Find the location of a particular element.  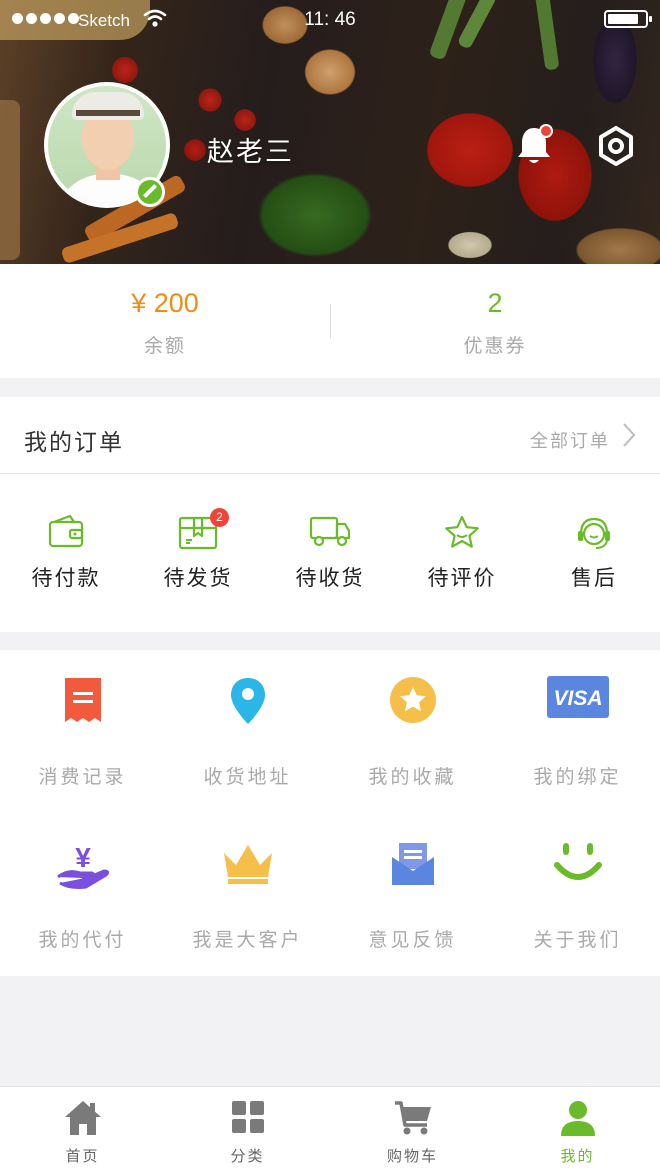

orders-header: 我的订单 全部订单 is located at coordinates (330, 435).